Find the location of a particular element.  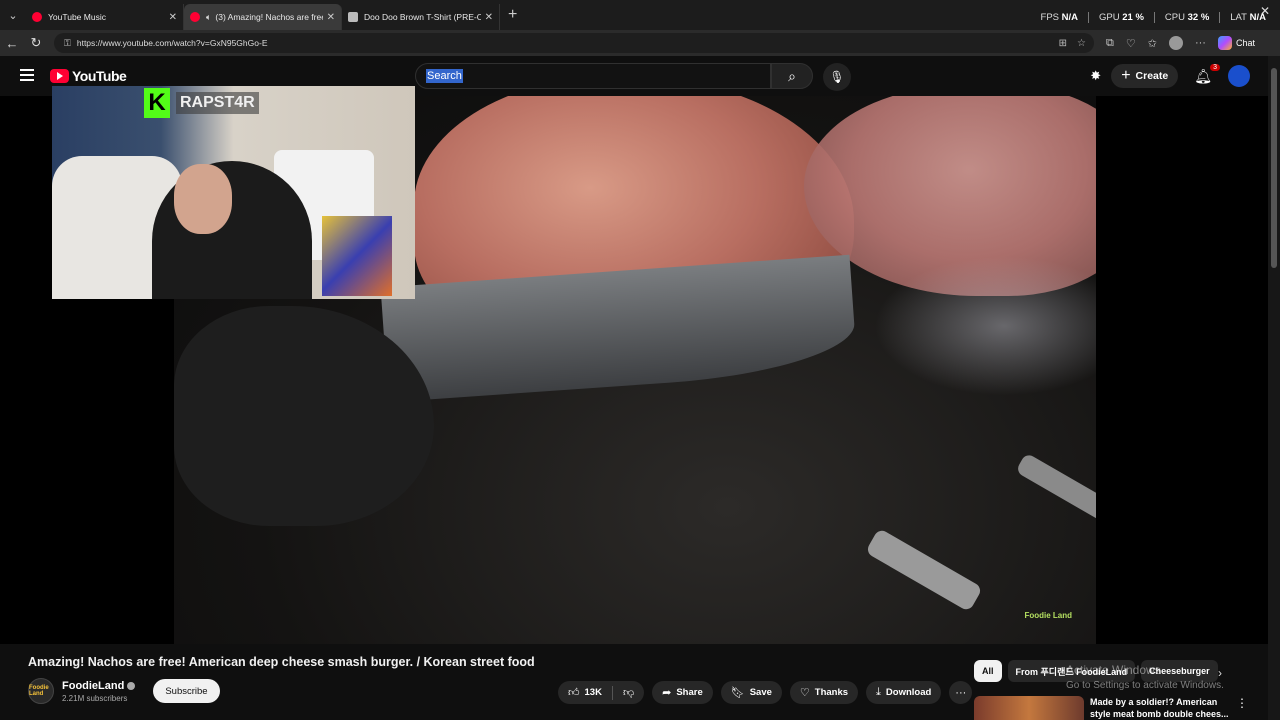

more-menu-icon: ··· is located at coordinates (1200, 43).